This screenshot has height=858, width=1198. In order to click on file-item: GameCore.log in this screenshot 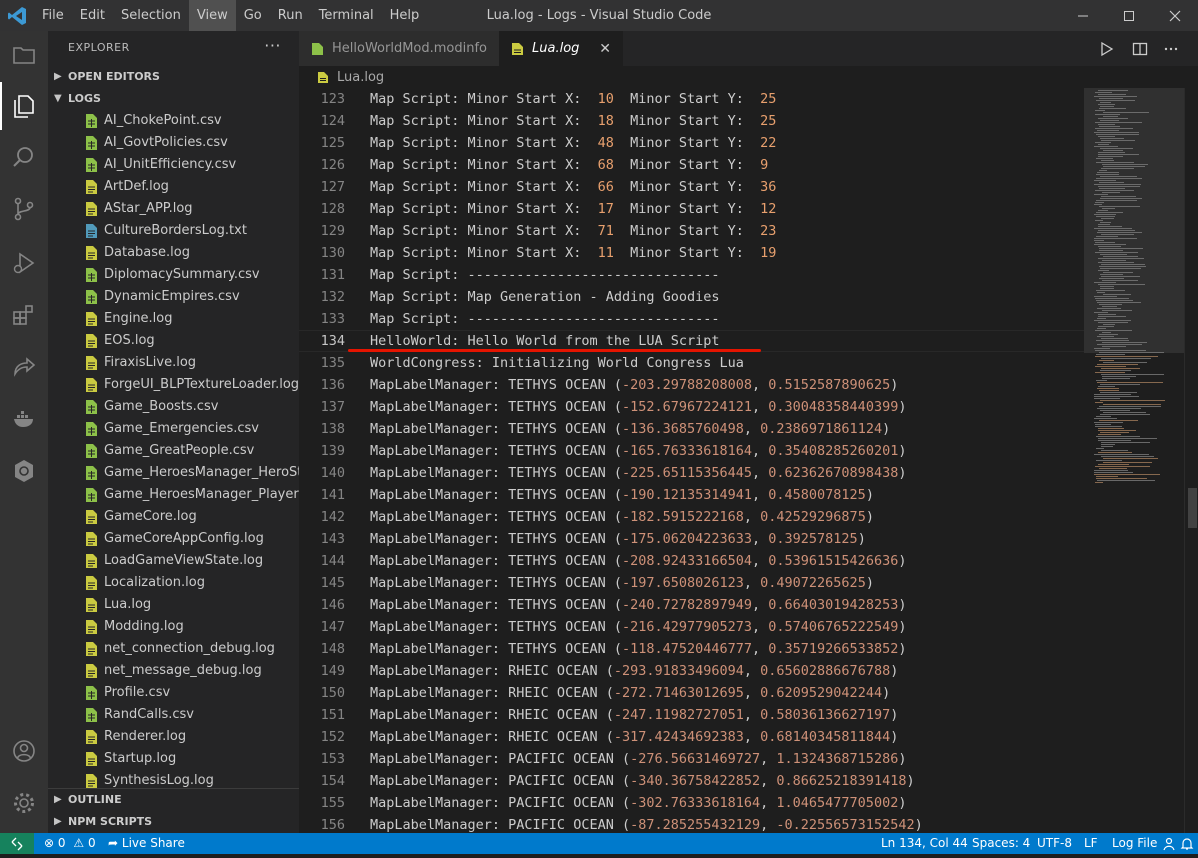, I will do `click(173, 517)`.